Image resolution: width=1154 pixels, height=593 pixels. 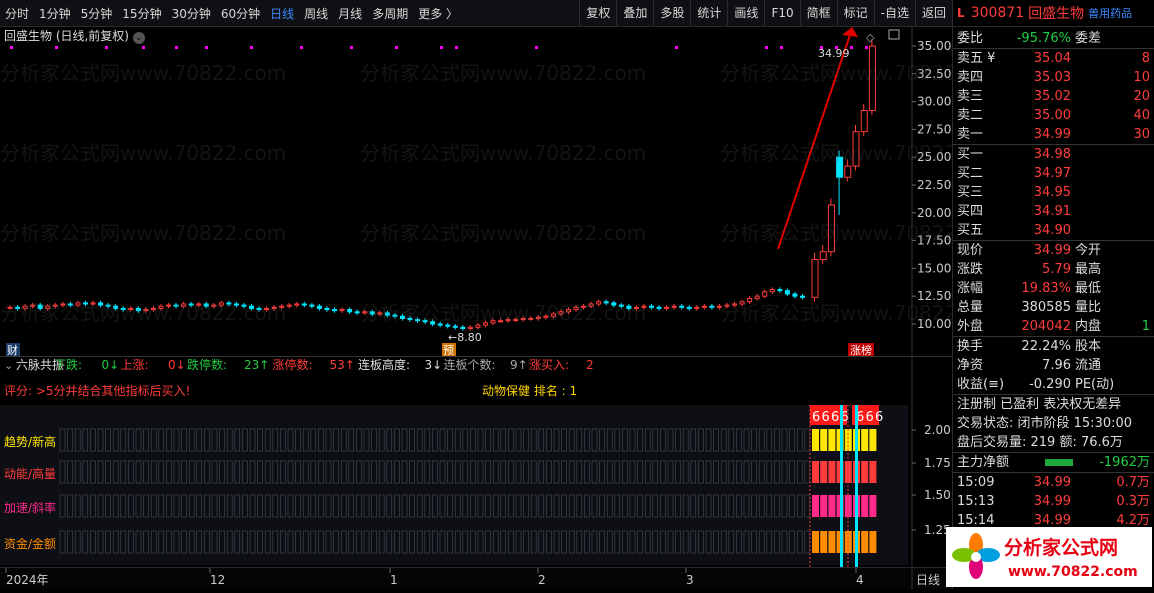 What do you see at coordinates (934, 213) in the screenshot?
I see `y-tick-label: 20.00` at bounding box center [934, 213].